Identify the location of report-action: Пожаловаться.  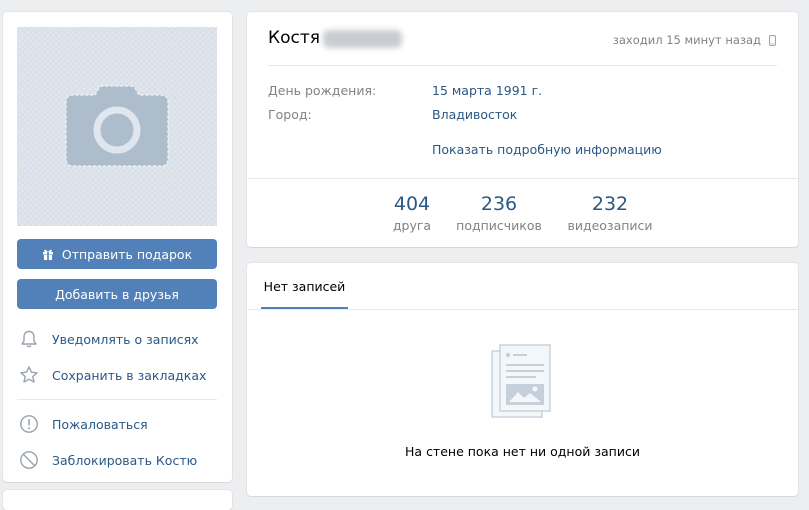
(117, 424).